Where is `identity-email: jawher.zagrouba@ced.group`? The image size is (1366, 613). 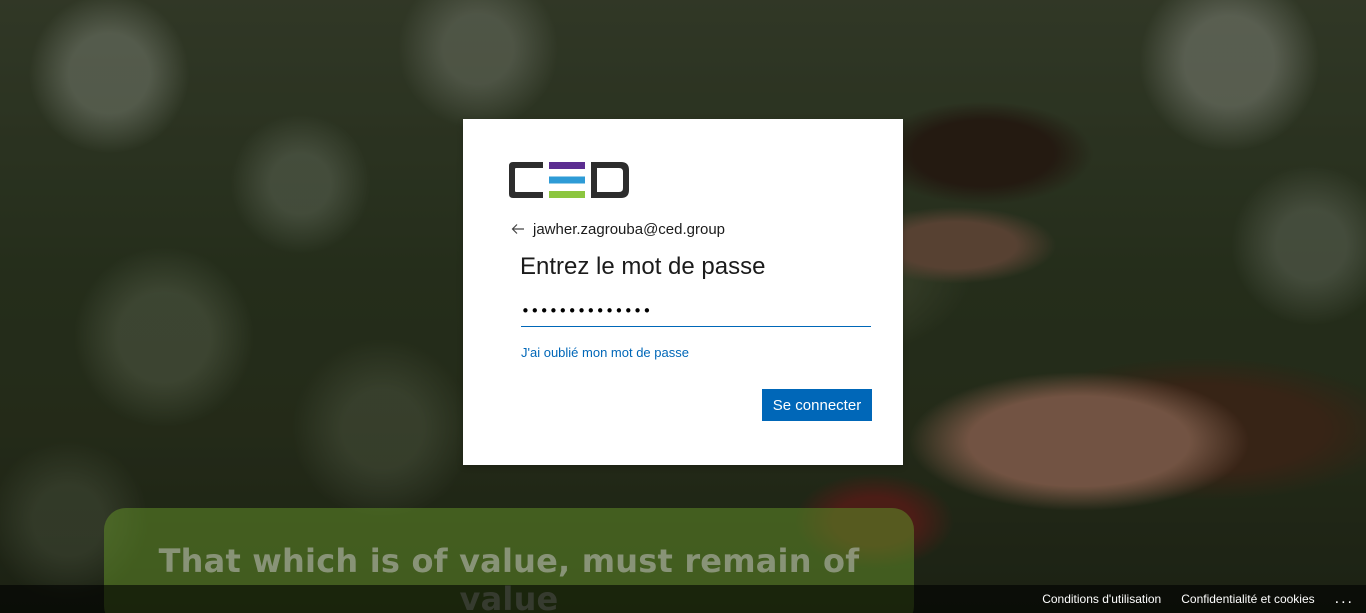
identity-email: jawher.zagrouba@ced.group is located at coordinates (629, 229).